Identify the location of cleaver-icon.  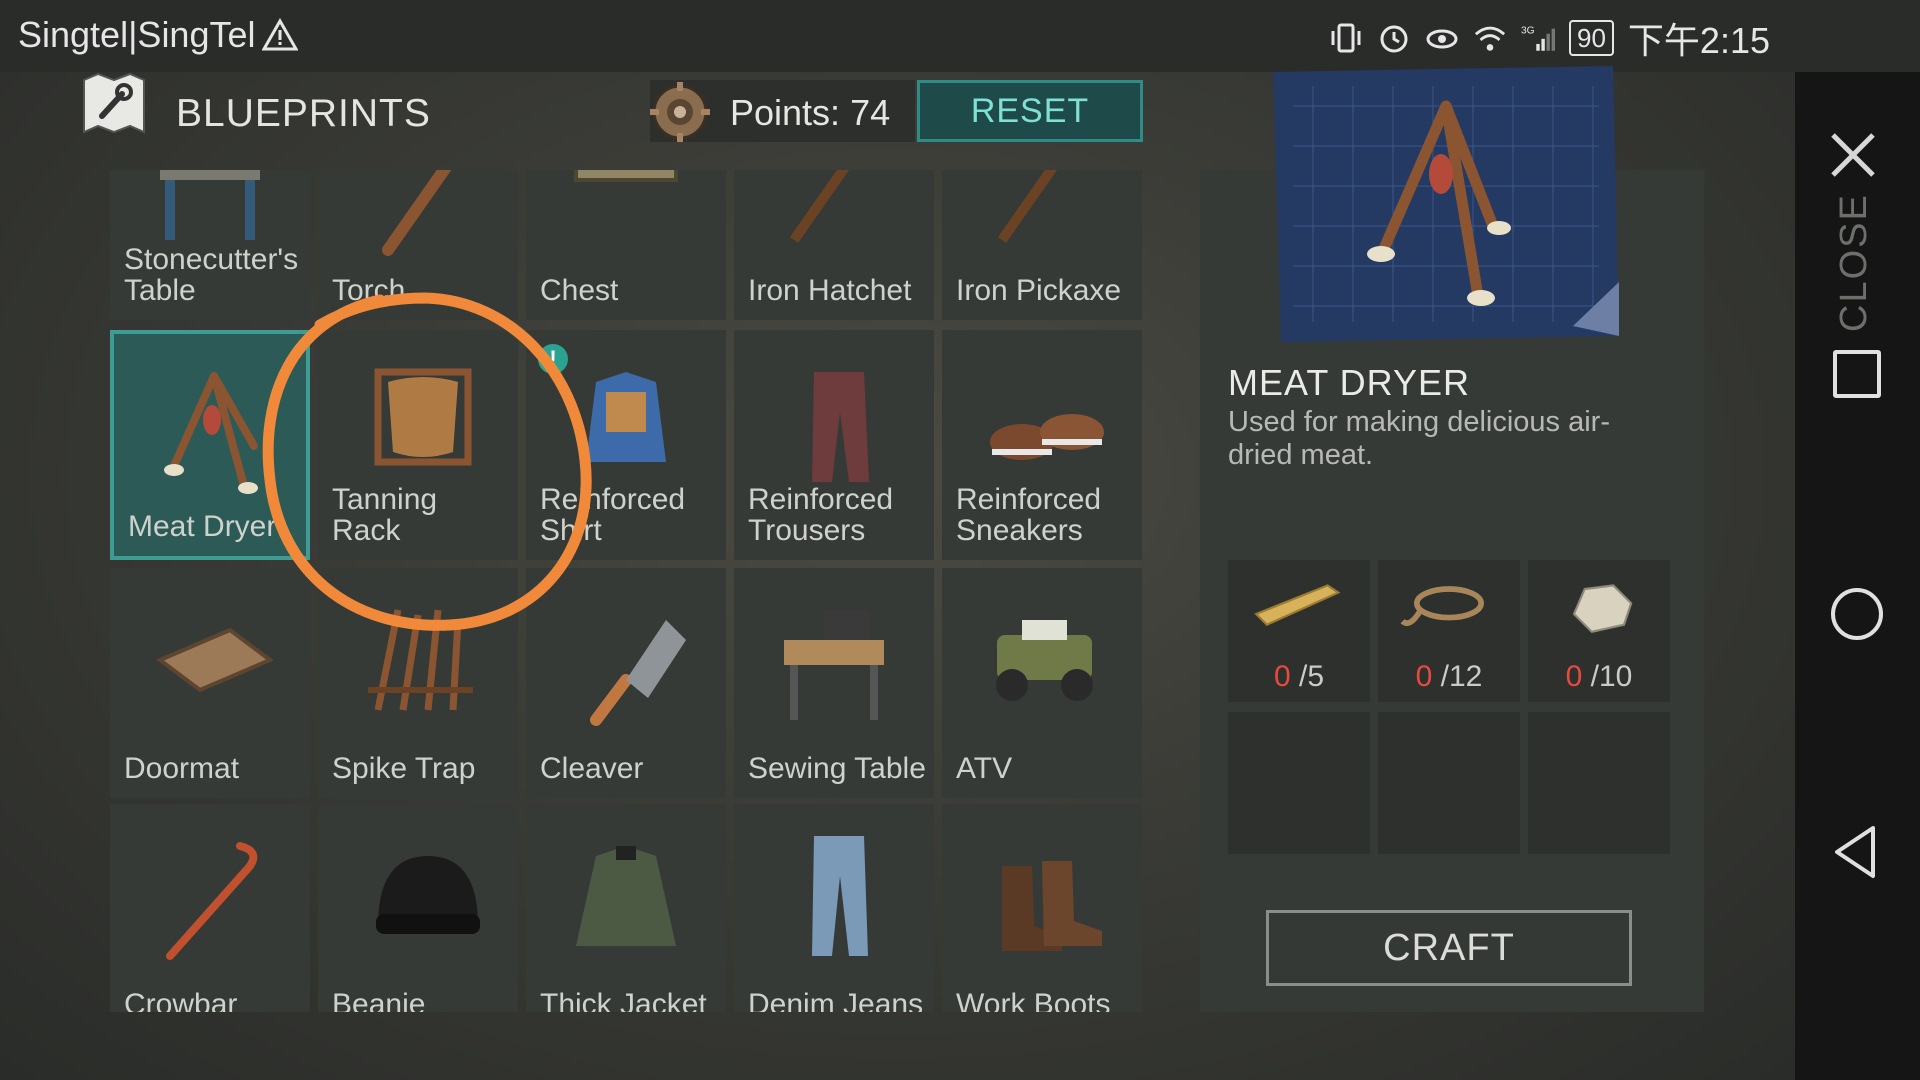
(638, 673).